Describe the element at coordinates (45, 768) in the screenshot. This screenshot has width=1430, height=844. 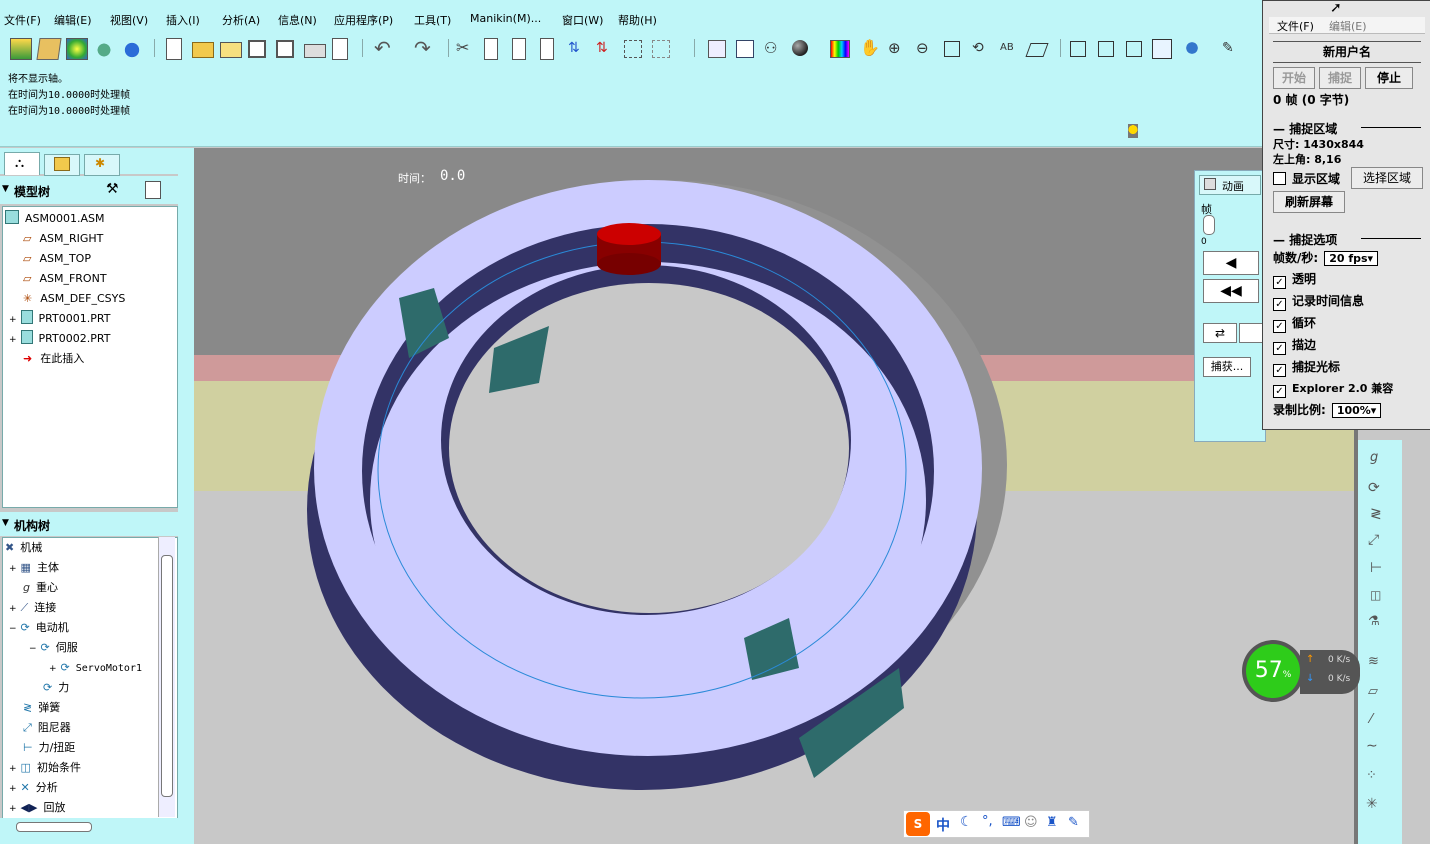
I see `mech-item-initial-conditions: + ◫ 初始条件` at that location.